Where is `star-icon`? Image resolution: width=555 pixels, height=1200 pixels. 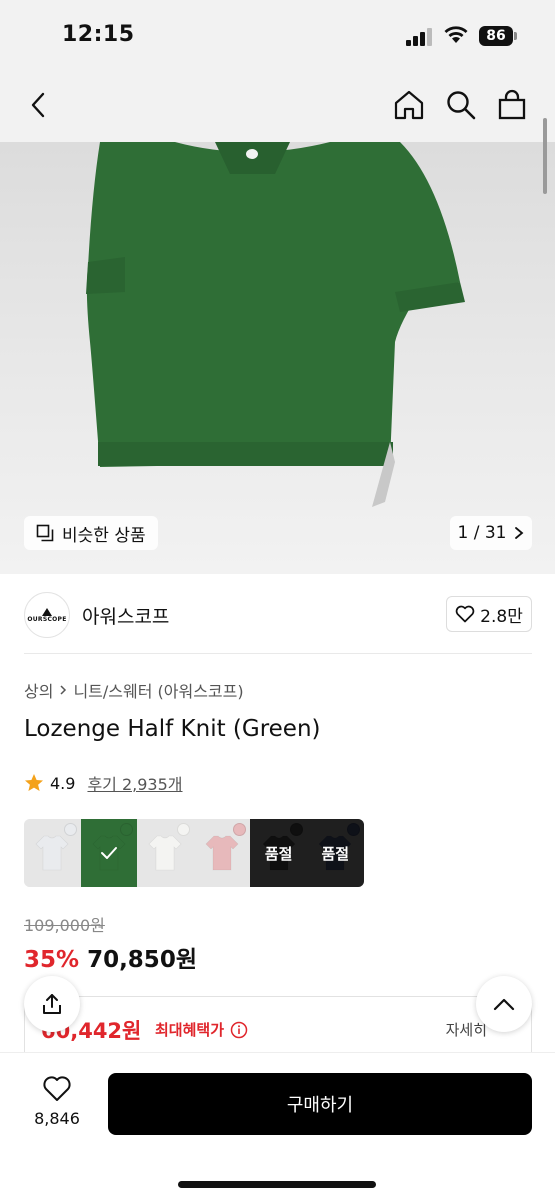
star-icon is located at coordinates (34, 782).